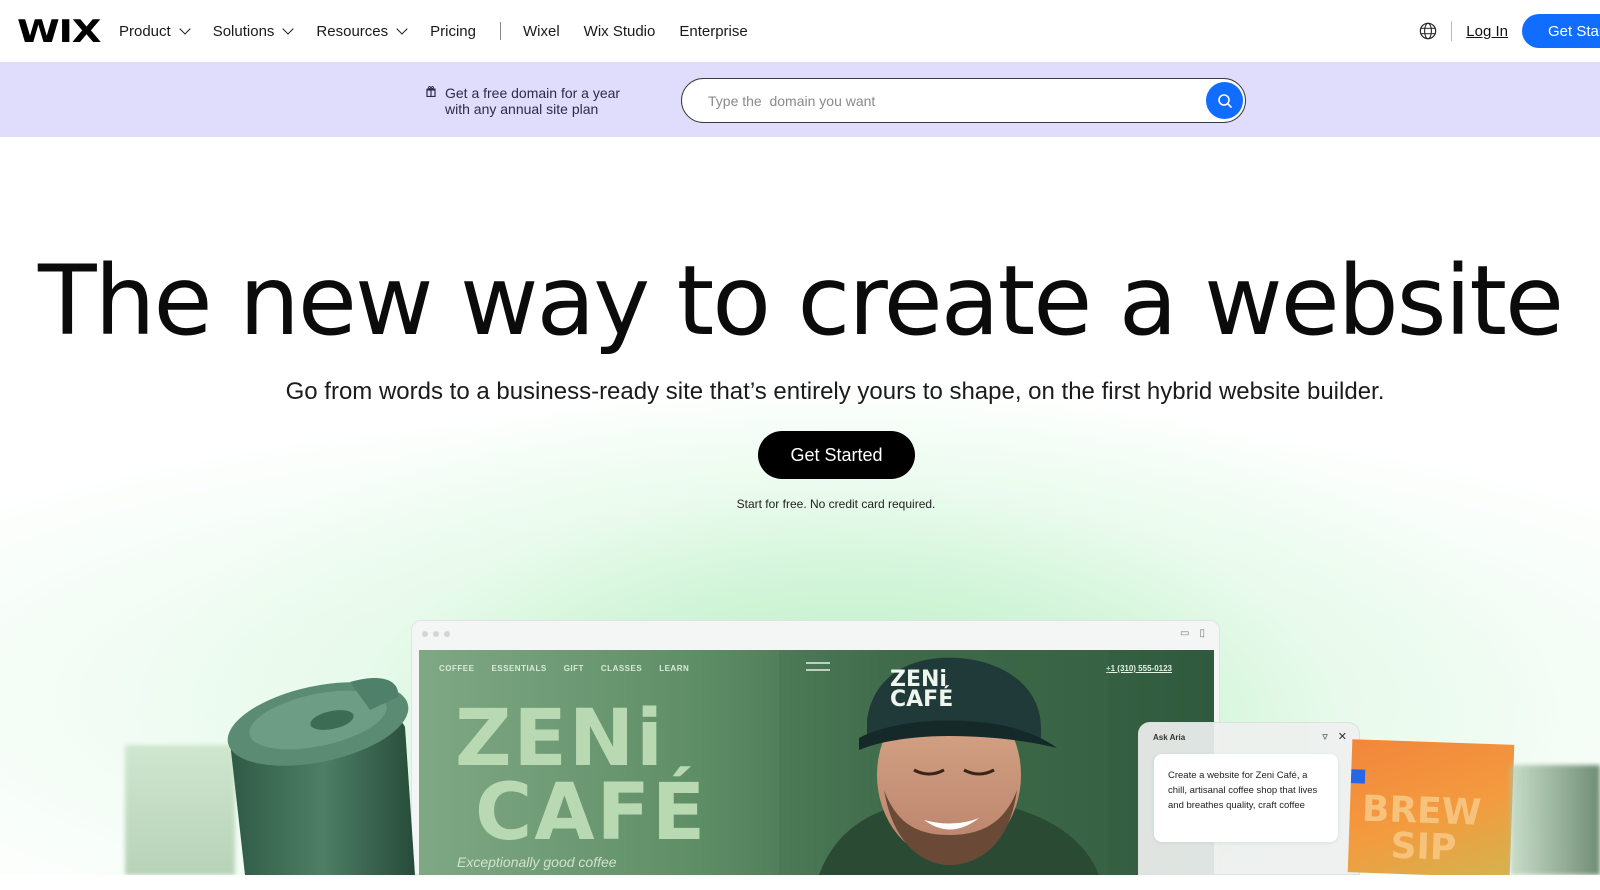 The width and height of the screenshot is (1600, 890). I want to click on assistant-controls: ▿ ✕, so click(1334, 736).